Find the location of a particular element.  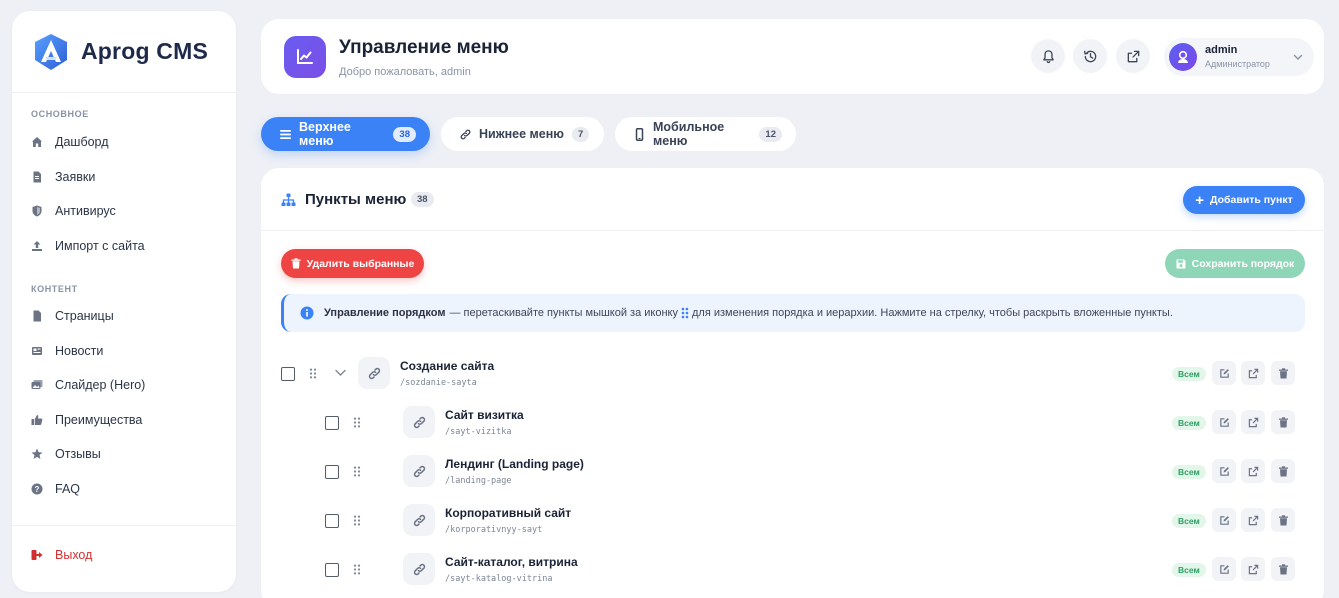

sidebar-item-requests: Заявки is located at coordinates (124, 177).